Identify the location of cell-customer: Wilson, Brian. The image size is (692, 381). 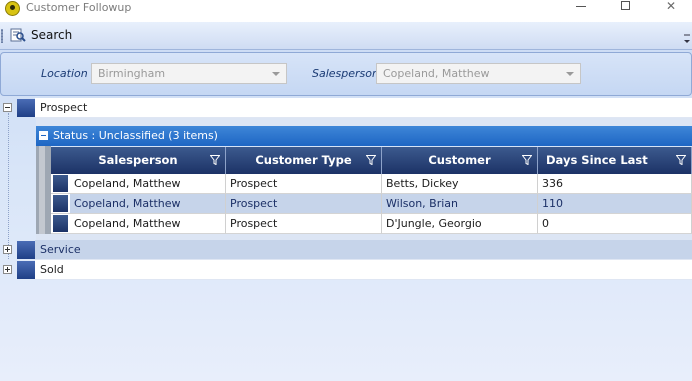
(460, 204).